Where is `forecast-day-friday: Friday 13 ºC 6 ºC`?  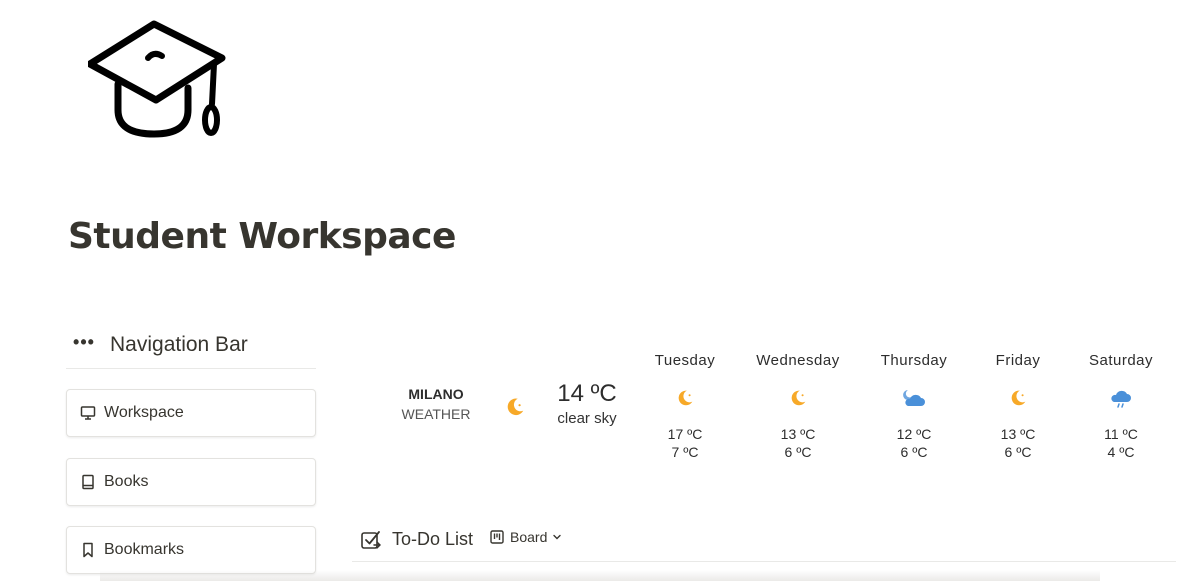
forecast-day-friday: Friday 13 ºC 6 ºC is located at coordinates (1018, 406).